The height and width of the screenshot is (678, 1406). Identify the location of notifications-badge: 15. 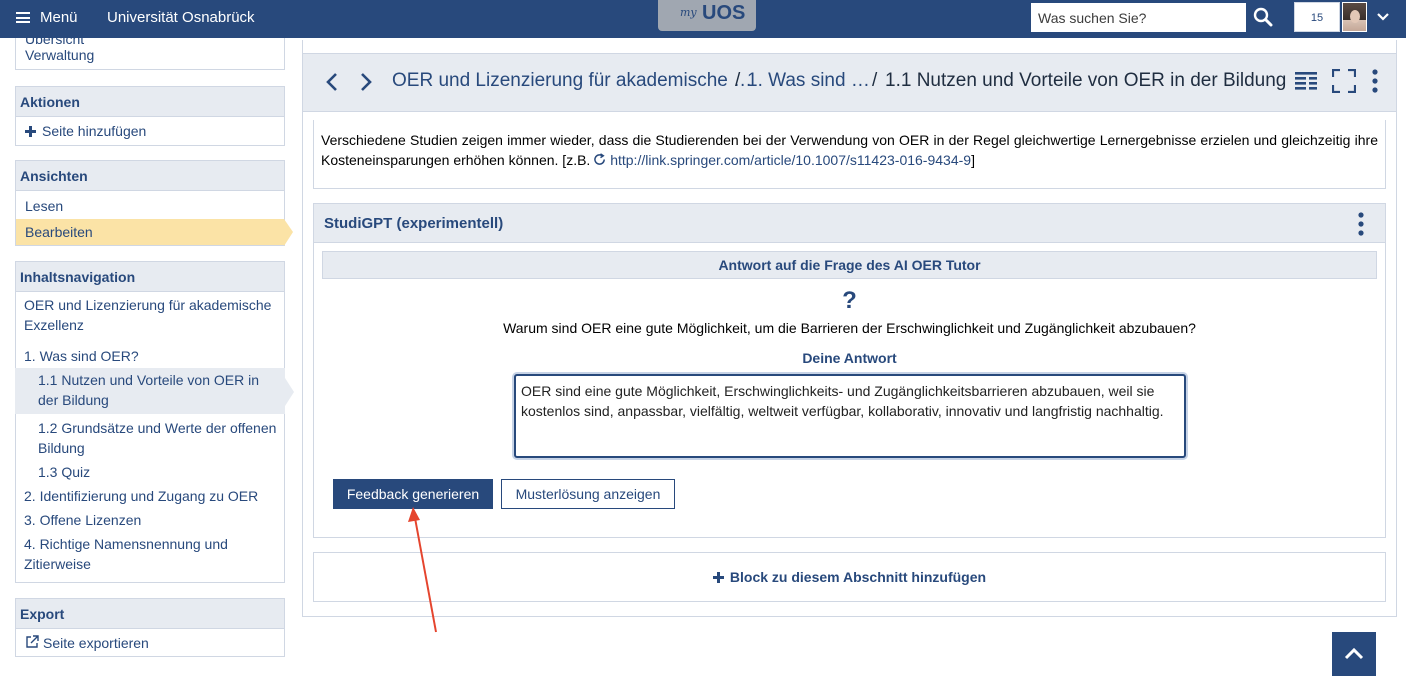
(1317, 17).